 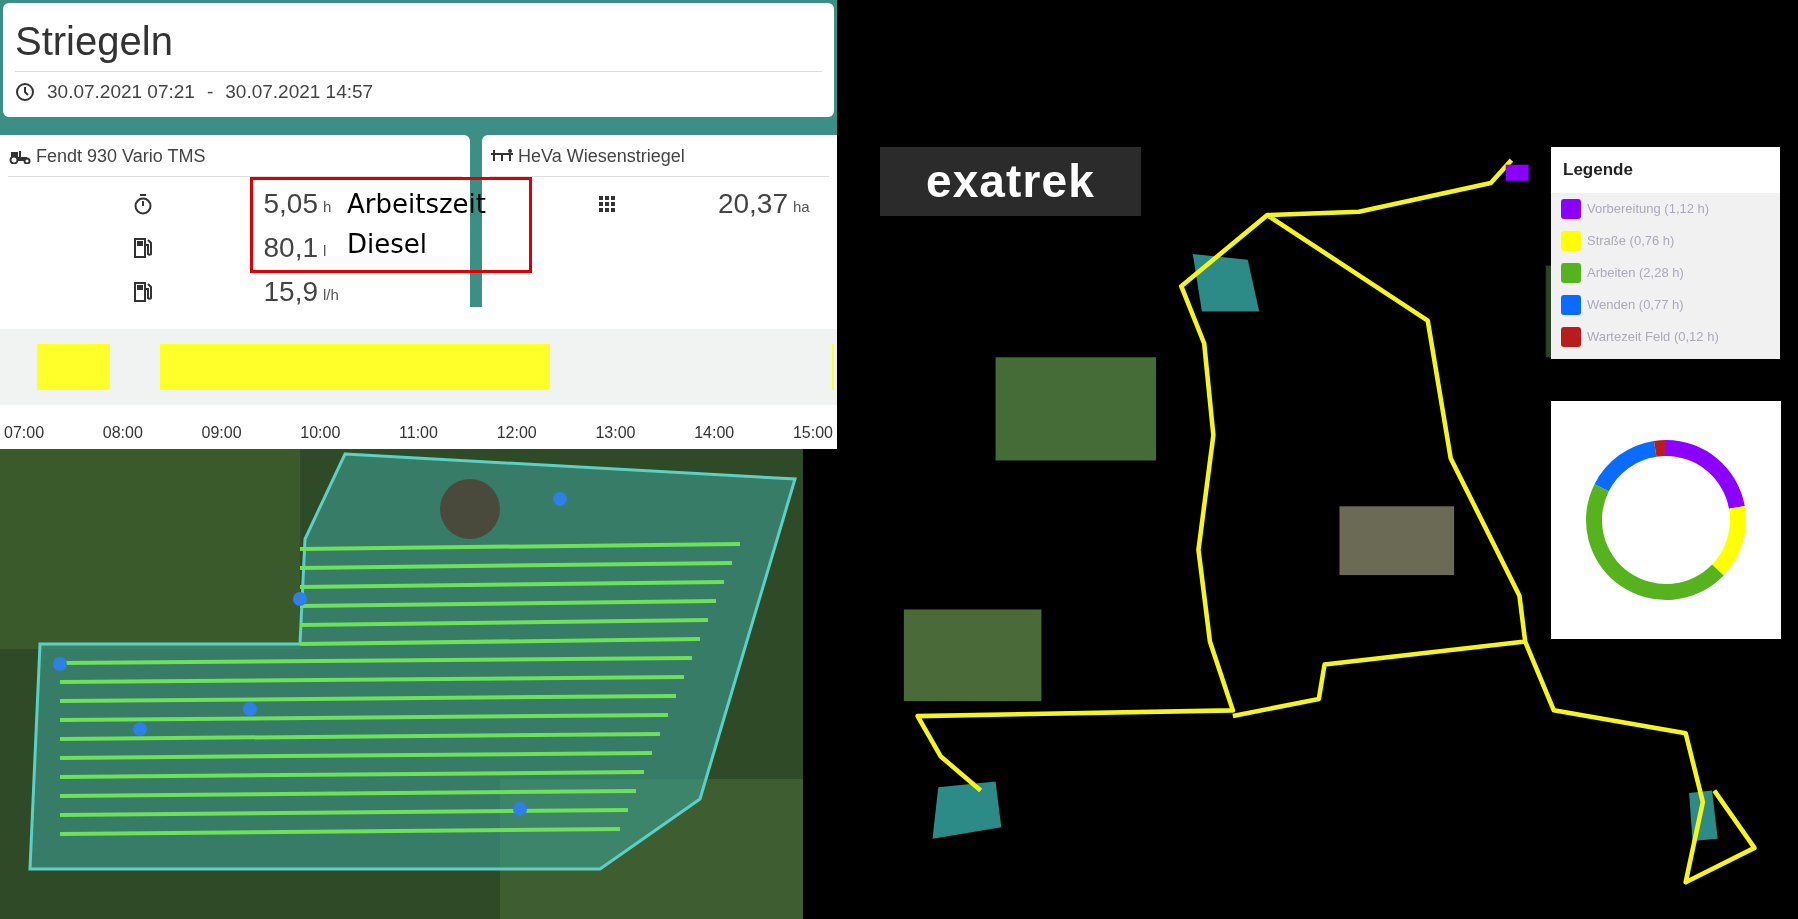 What do you see at coordinates (418, 432) in the screenshot?
I see `time-tick-label: 11:00` at bounding box center [418, 432].